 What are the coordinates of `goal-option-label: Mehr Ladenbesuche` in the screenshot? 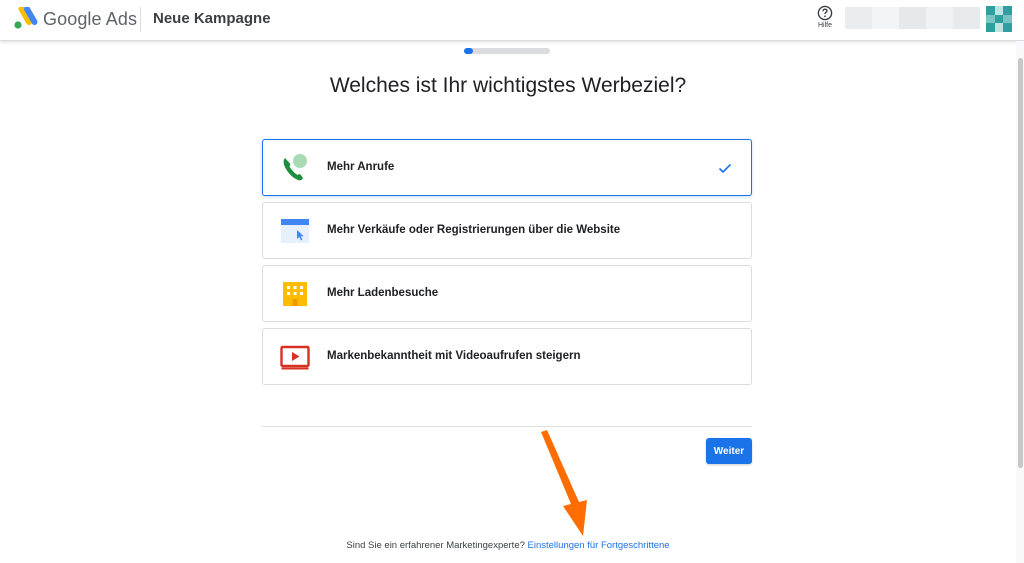 It's located at (383, 293).